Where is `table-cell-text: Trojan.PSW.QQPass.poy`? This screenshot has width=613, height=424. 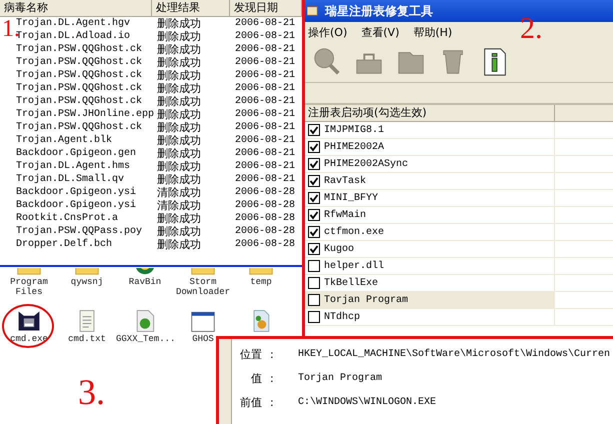 table-cell-text: Trojan.PSW.QQPass.poy is located at coordinates (79, 231).